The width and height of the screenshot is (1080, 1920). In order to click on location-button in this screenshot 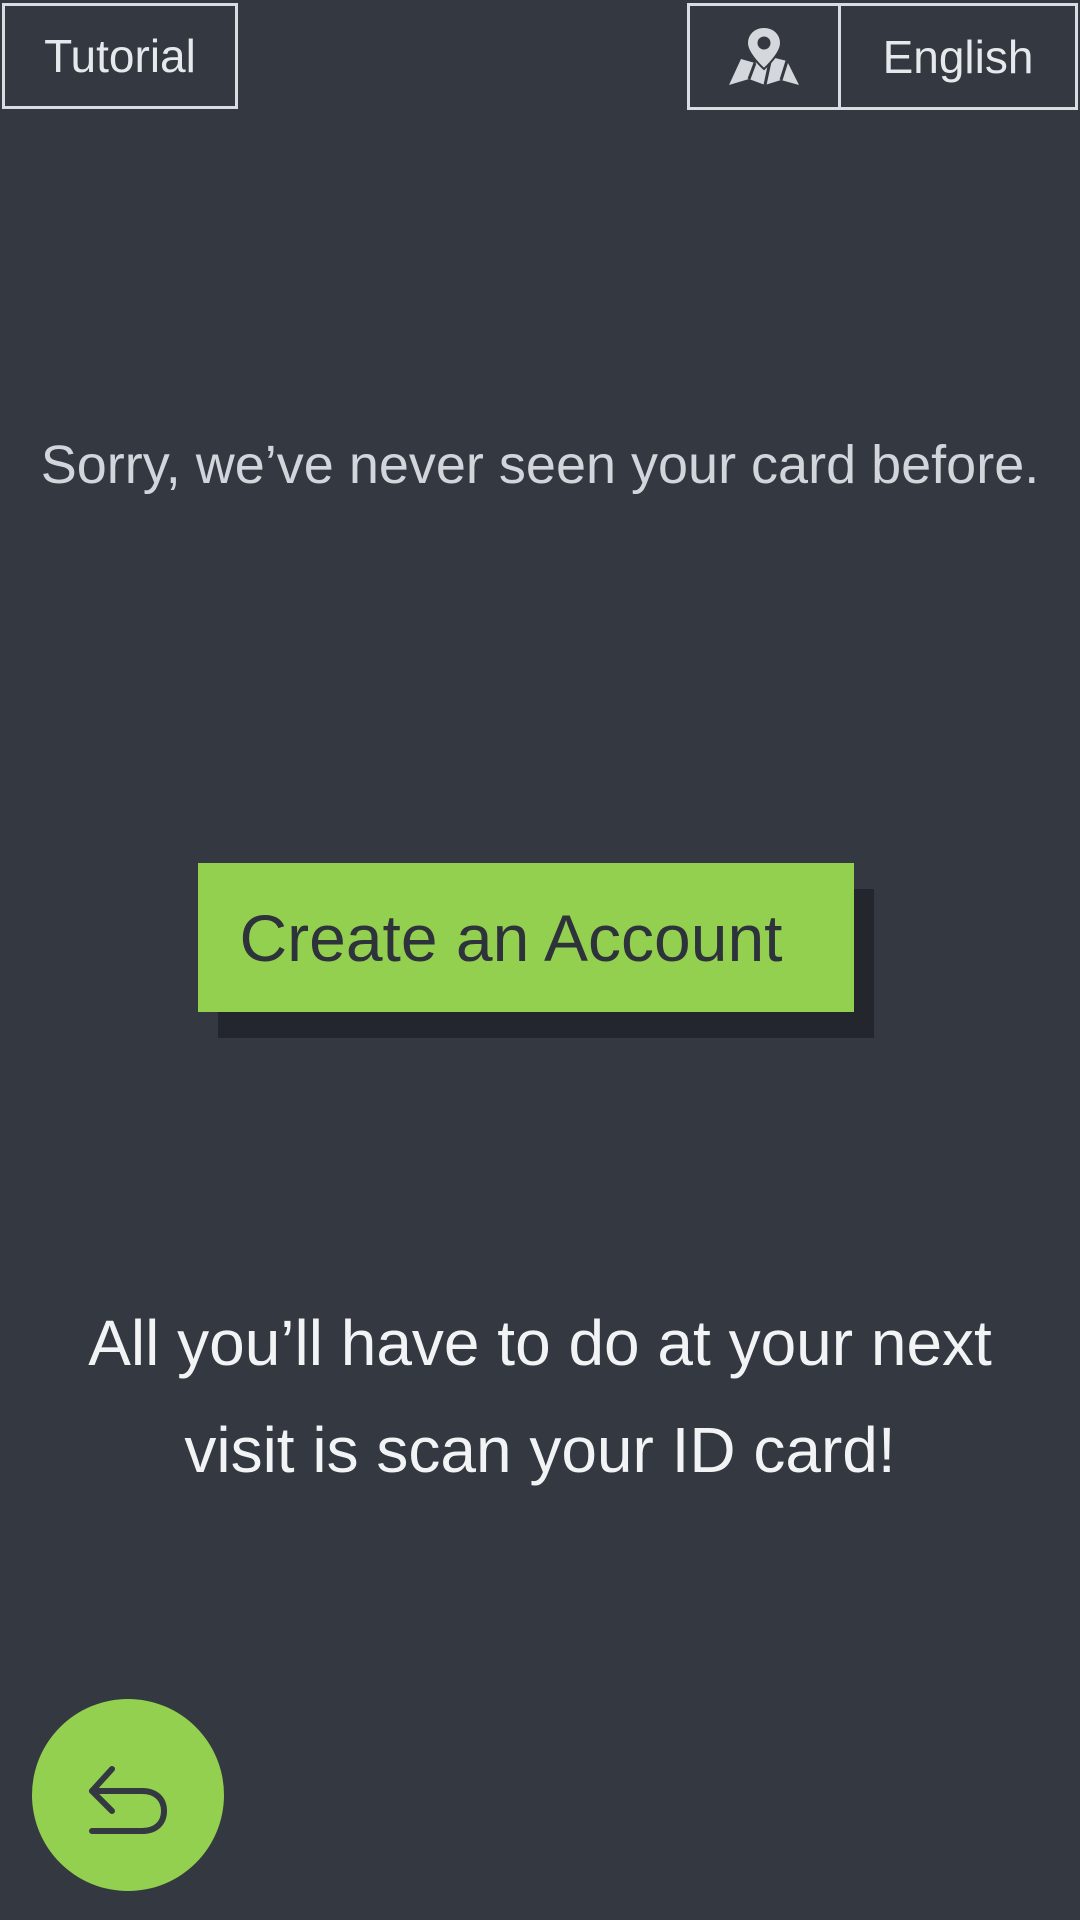, I will do `click(765, 56)`.